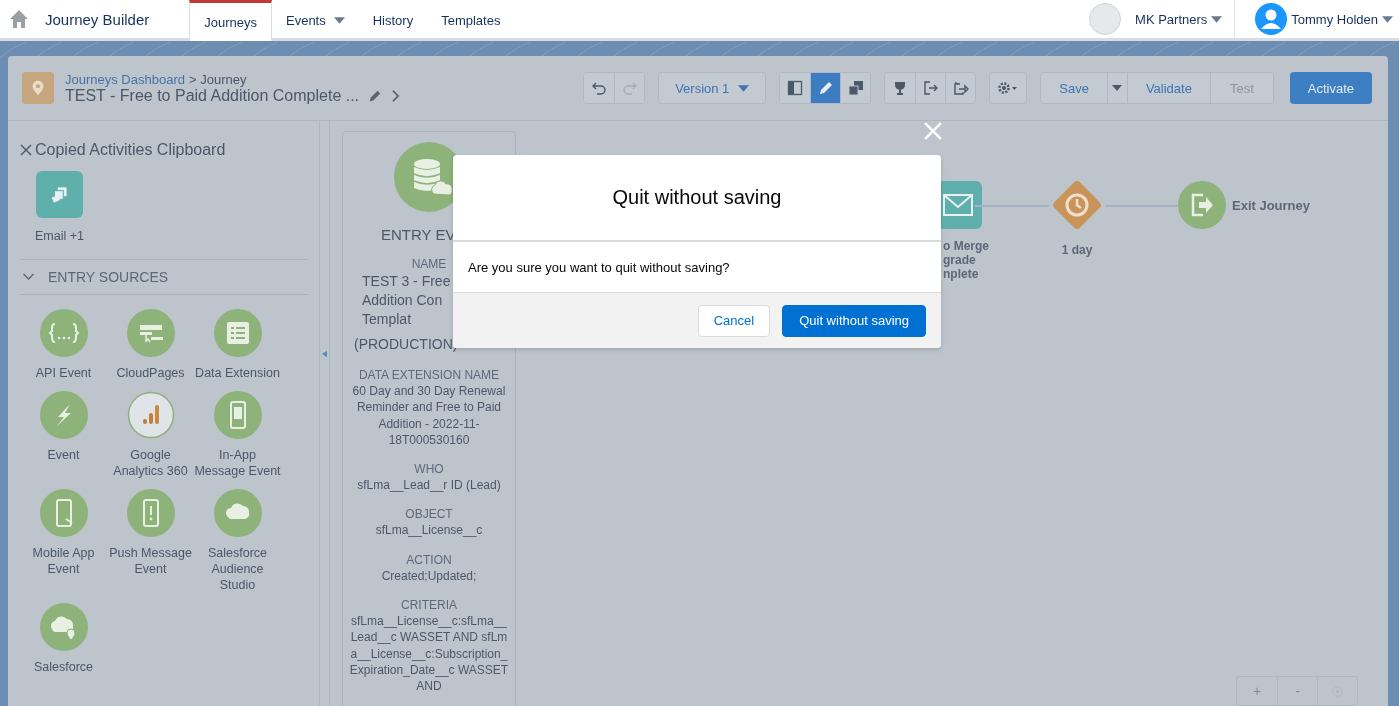  Describe the element at coordinates (63, 627) in the screenshot. I see `sfdata-icon` at that location.